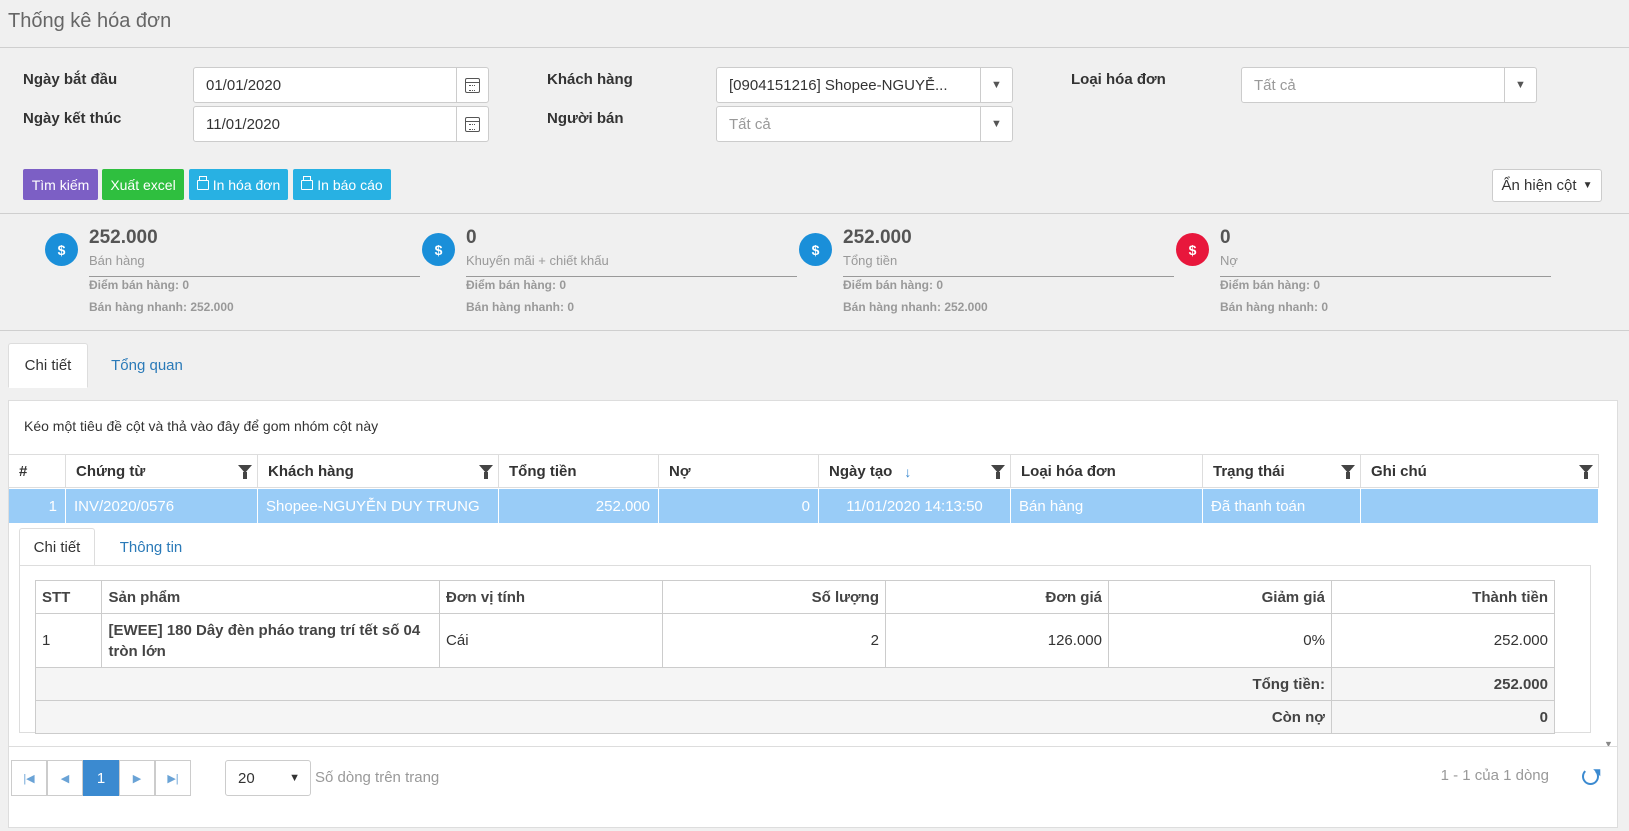 This screenshot has width=1629, height=831. I want to click on next-page-icon: ▶, so click(137, 778).